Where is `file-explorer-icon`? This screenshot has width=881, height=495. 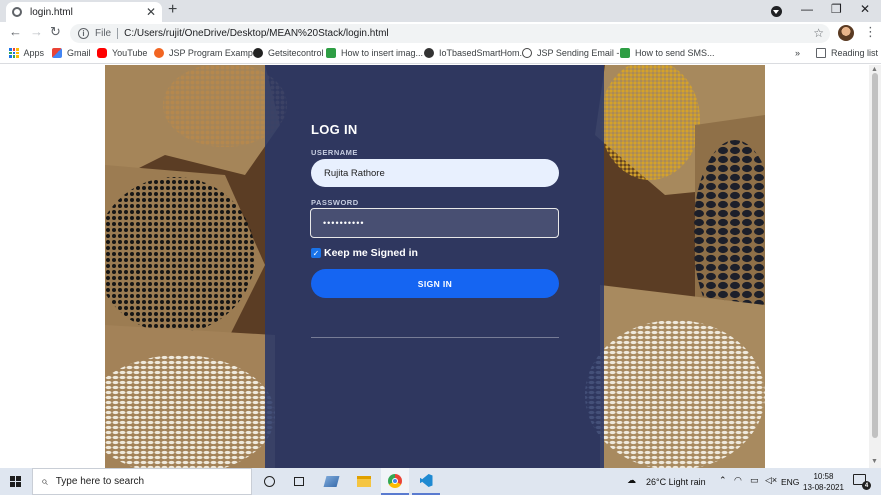 file-explorer-icon is located at coordinates (363, 481).